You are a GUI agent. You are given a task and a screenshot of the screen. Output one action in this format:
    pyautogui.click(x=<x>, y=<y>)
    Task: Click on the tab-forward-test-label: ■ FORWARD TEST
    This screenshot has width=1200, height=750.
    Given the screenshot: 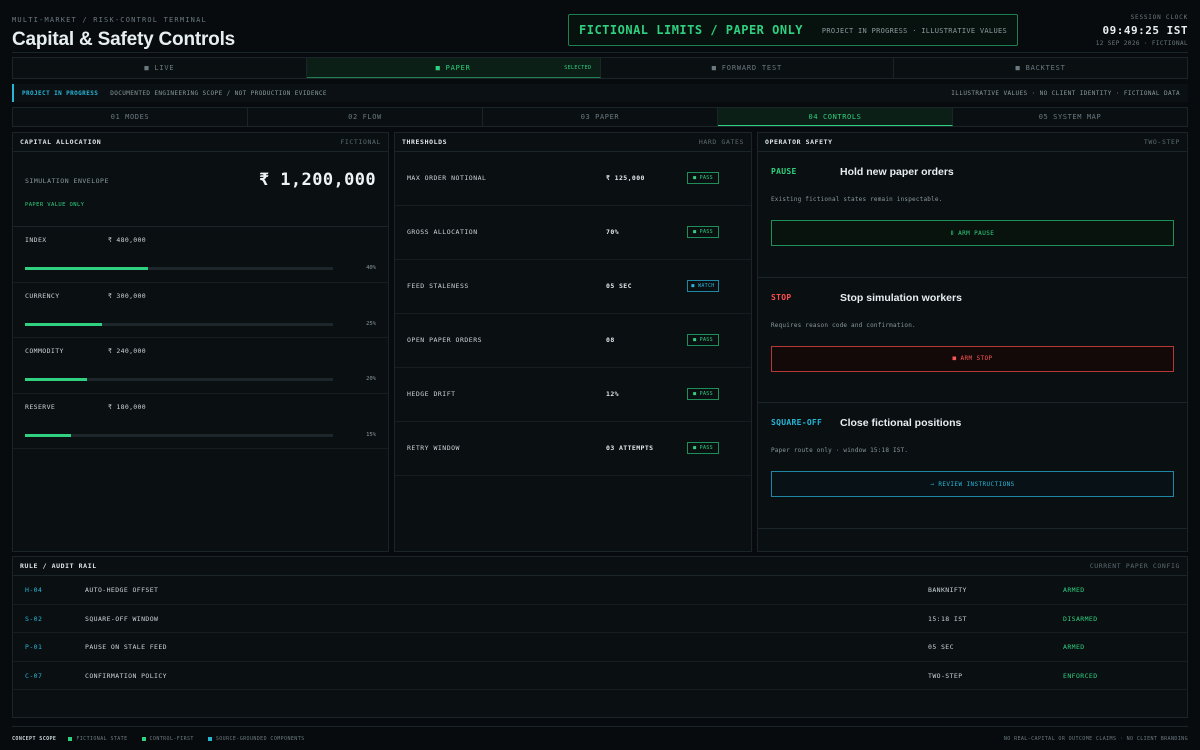 What is the action you would take?
    pyautogui.click(x=746, y=68)
    